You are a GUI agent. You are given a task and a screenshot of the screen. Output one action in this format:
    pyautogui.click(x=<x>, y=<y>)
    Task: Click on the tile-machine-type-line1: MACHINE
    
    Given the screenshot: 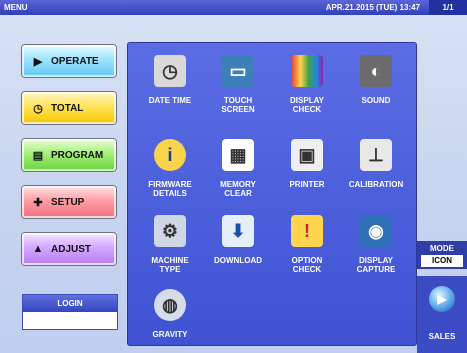 What is the action you would take?
    pyautogui.click(x=170, y=260)
    